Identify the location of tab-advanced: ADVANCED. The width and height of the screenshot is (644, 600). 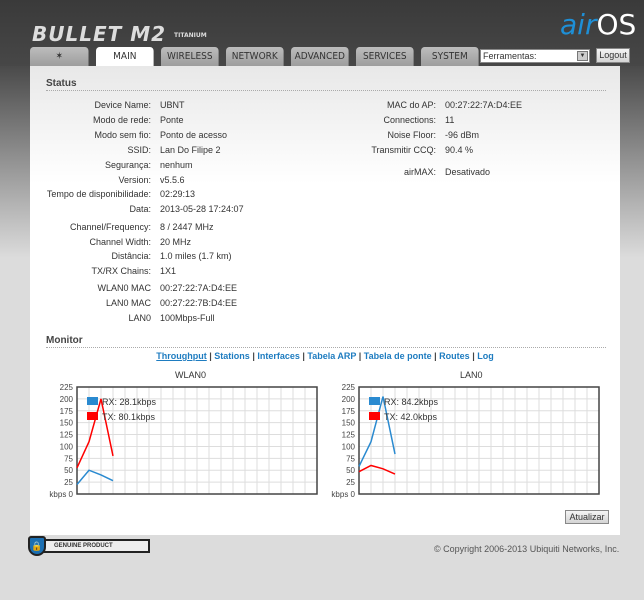
(320, 56).